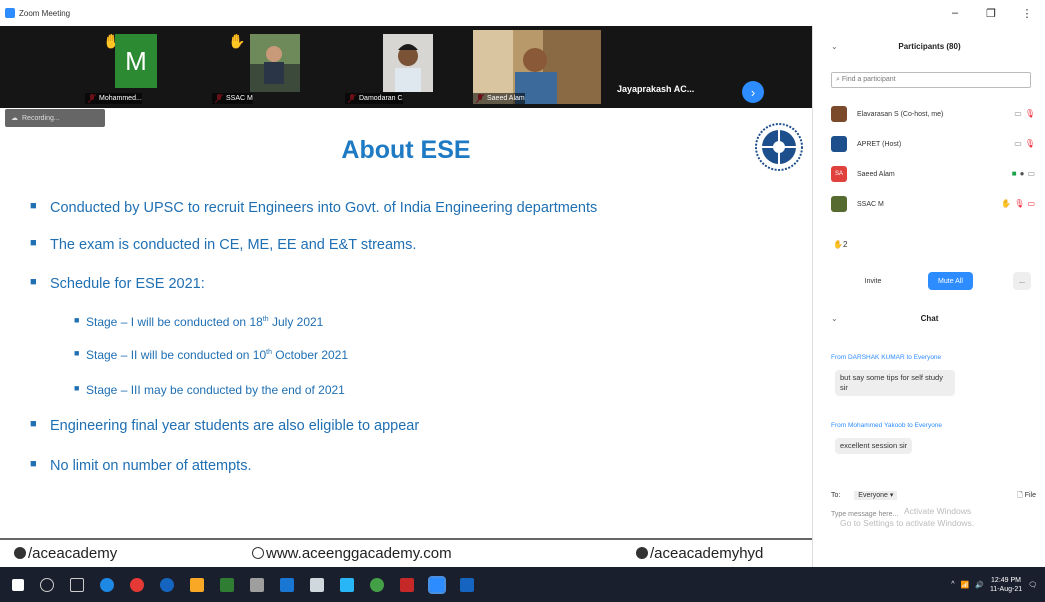  I want to click on chat-message: excellent session sir, so click(874, 446).